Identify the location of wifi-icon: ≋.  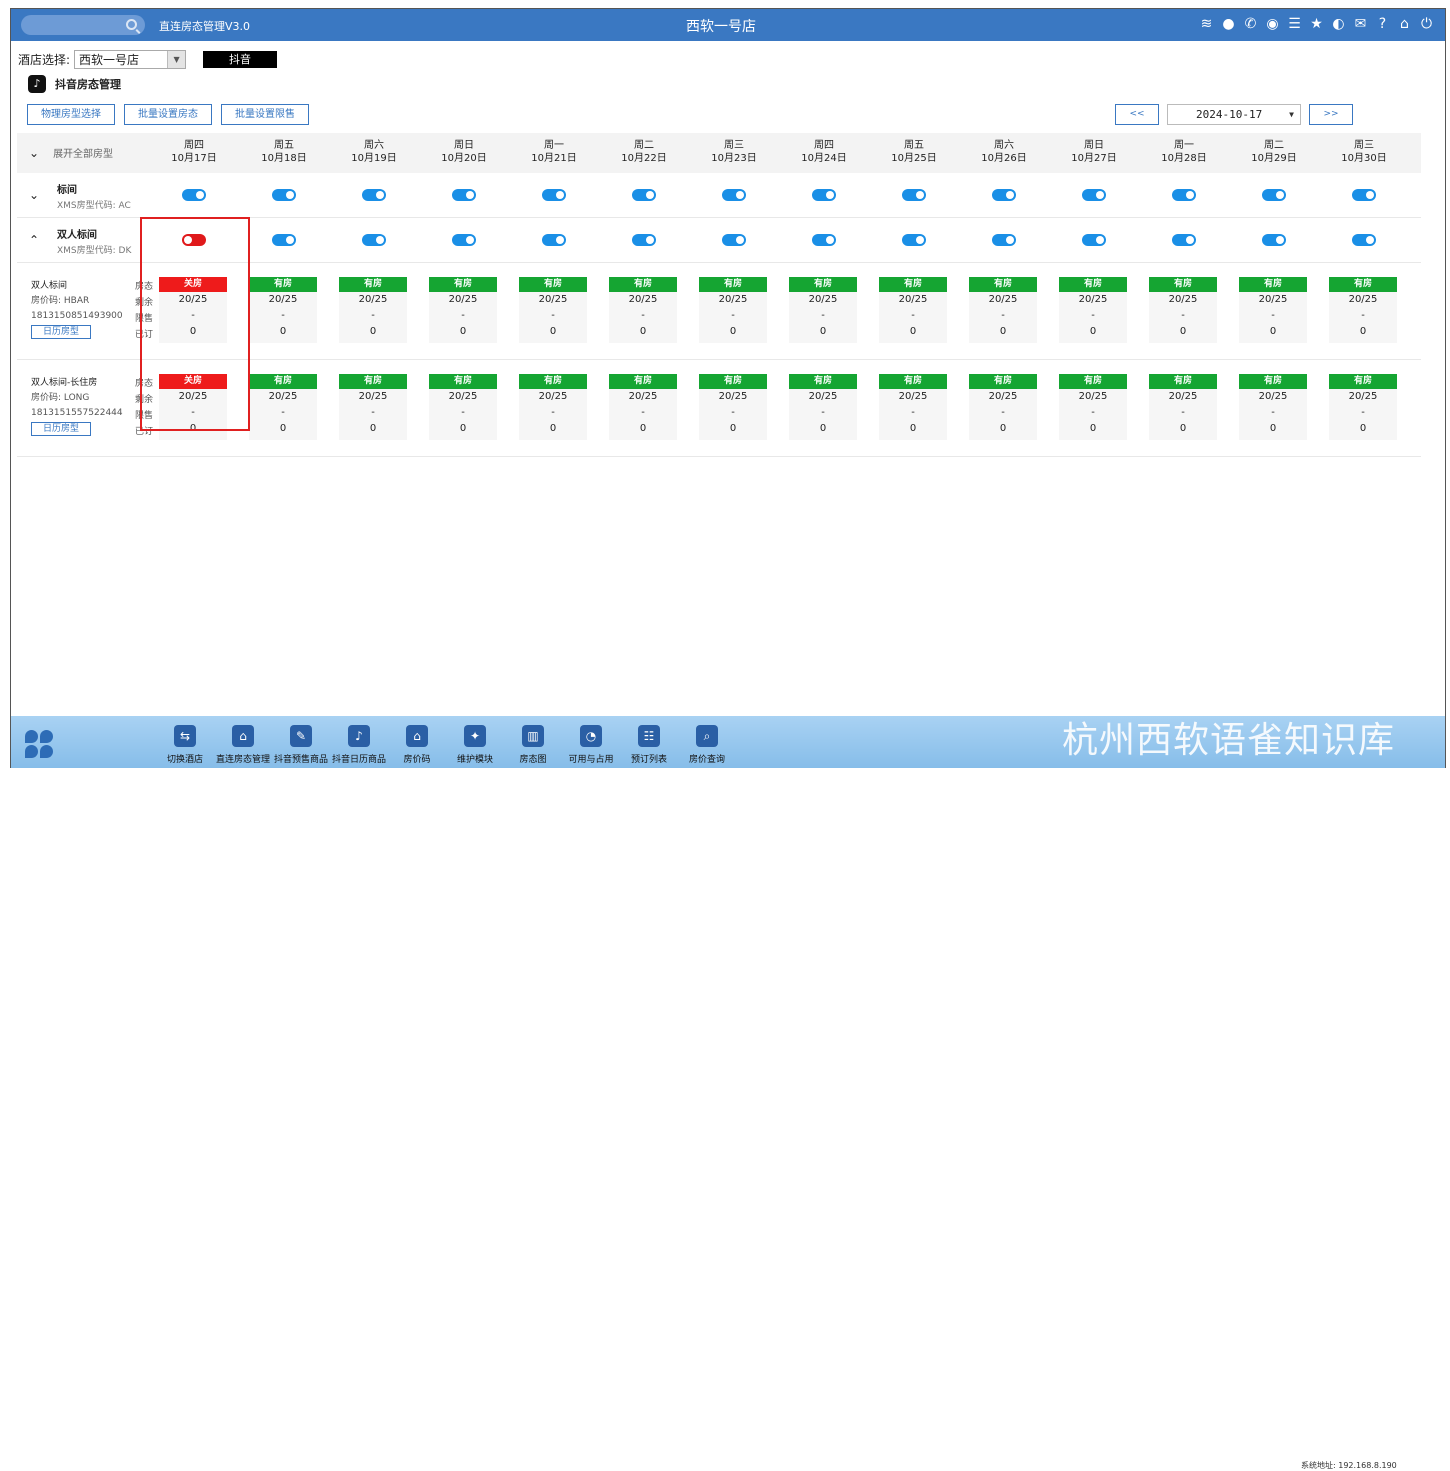
(1206, 24).